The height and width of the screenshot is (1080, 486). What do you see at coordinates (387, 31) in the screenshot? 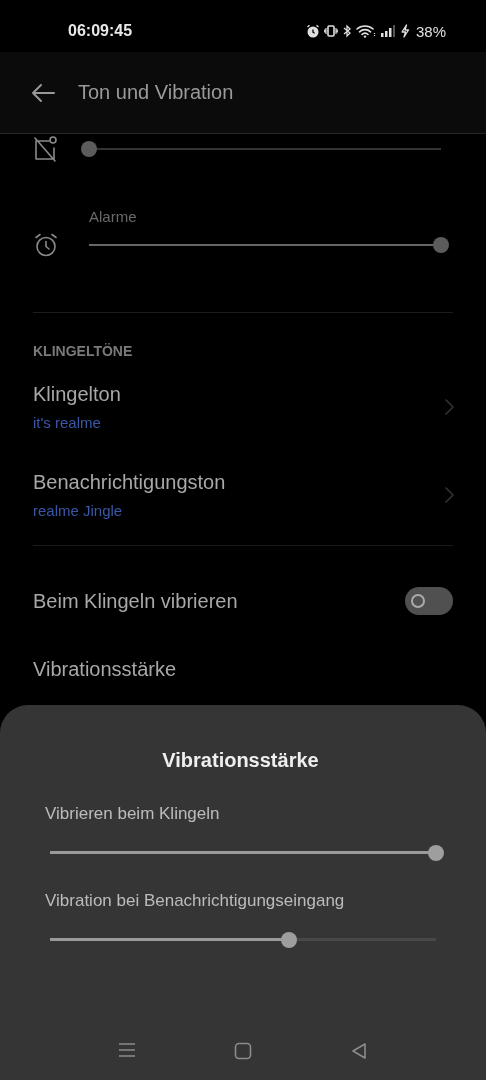
I see `signal-icon` at bounding box center [387, 31].